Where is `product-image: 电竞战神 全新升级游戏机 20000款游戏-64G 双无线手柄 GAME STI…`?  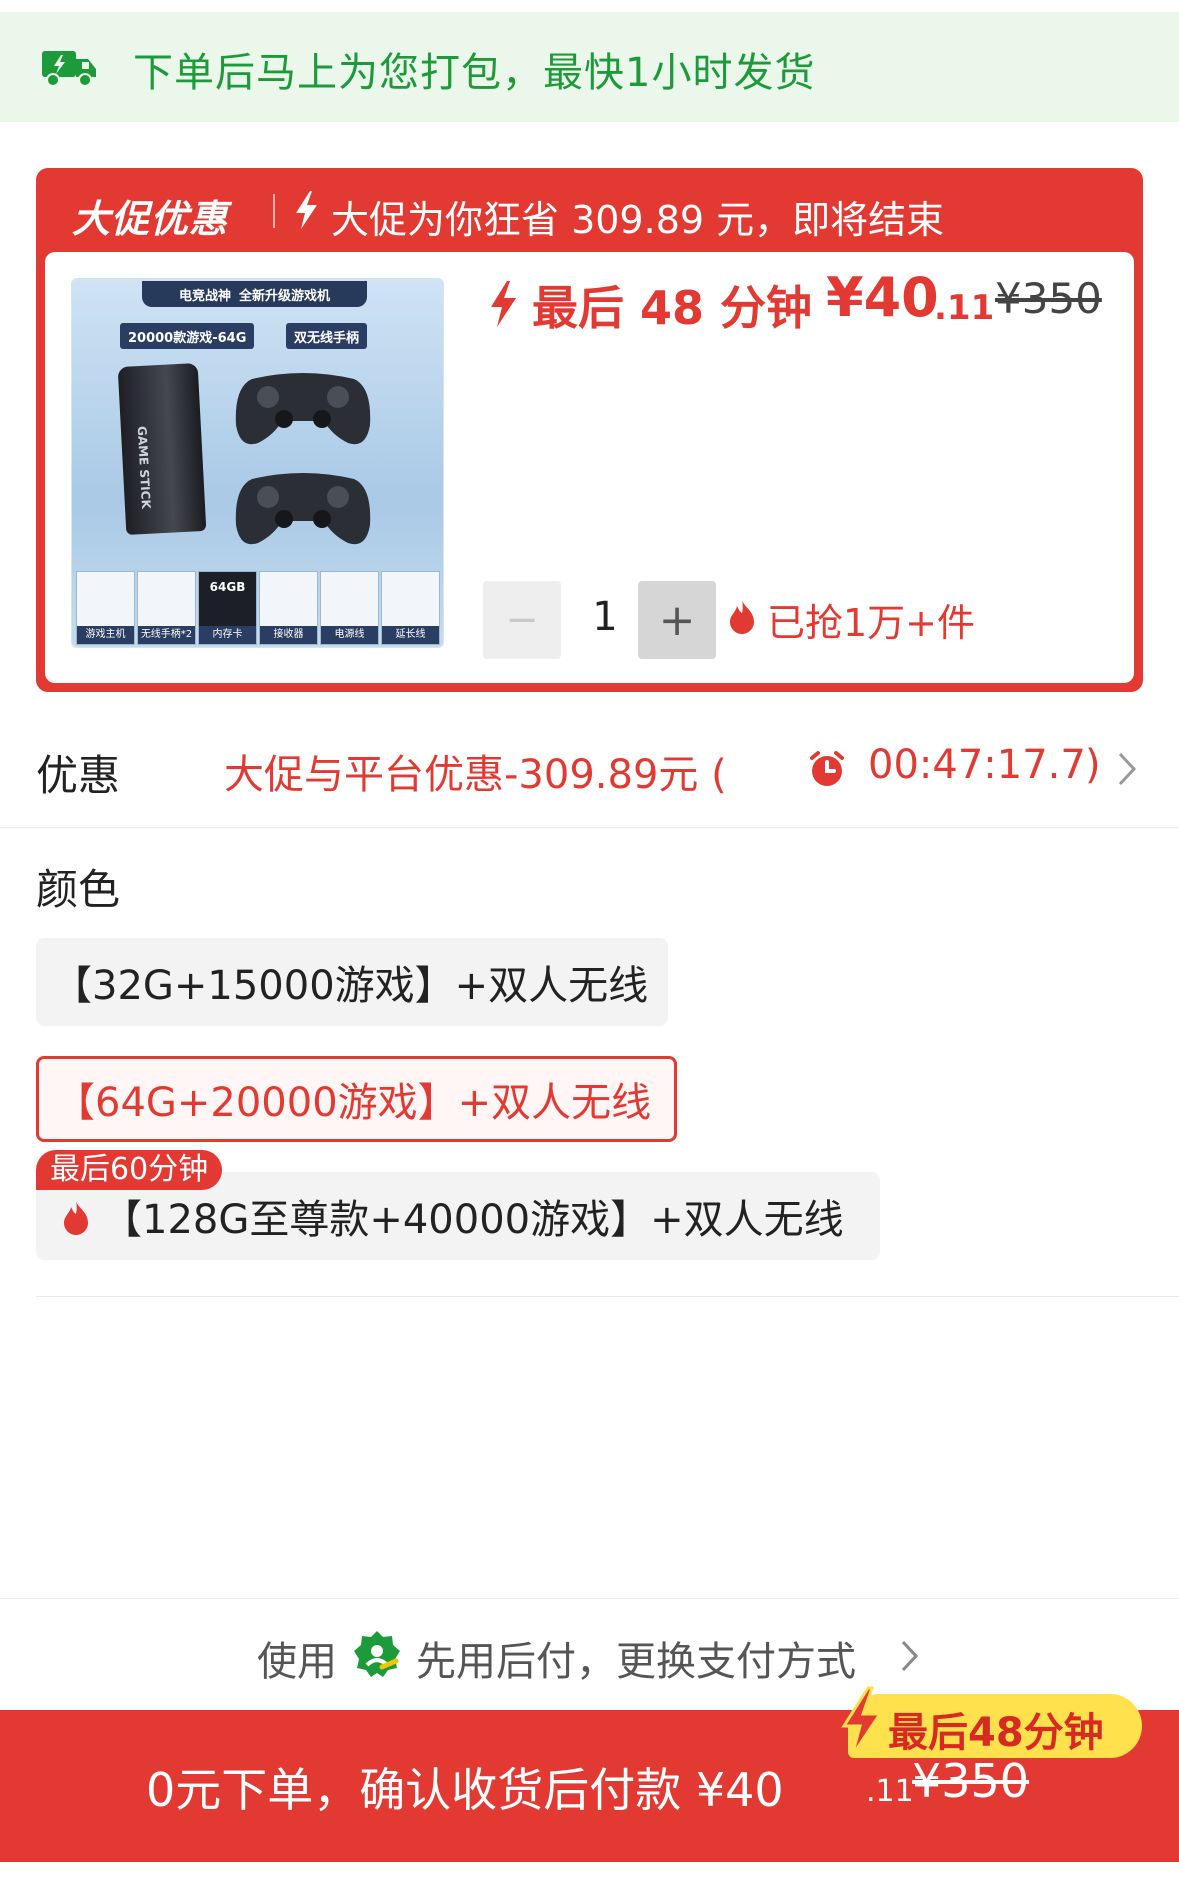 product-image: 电竞战神 全新升级游戏机 20000款游戏-64G 双无线手柄 GAME STI… is located at coordinates (257, 463).